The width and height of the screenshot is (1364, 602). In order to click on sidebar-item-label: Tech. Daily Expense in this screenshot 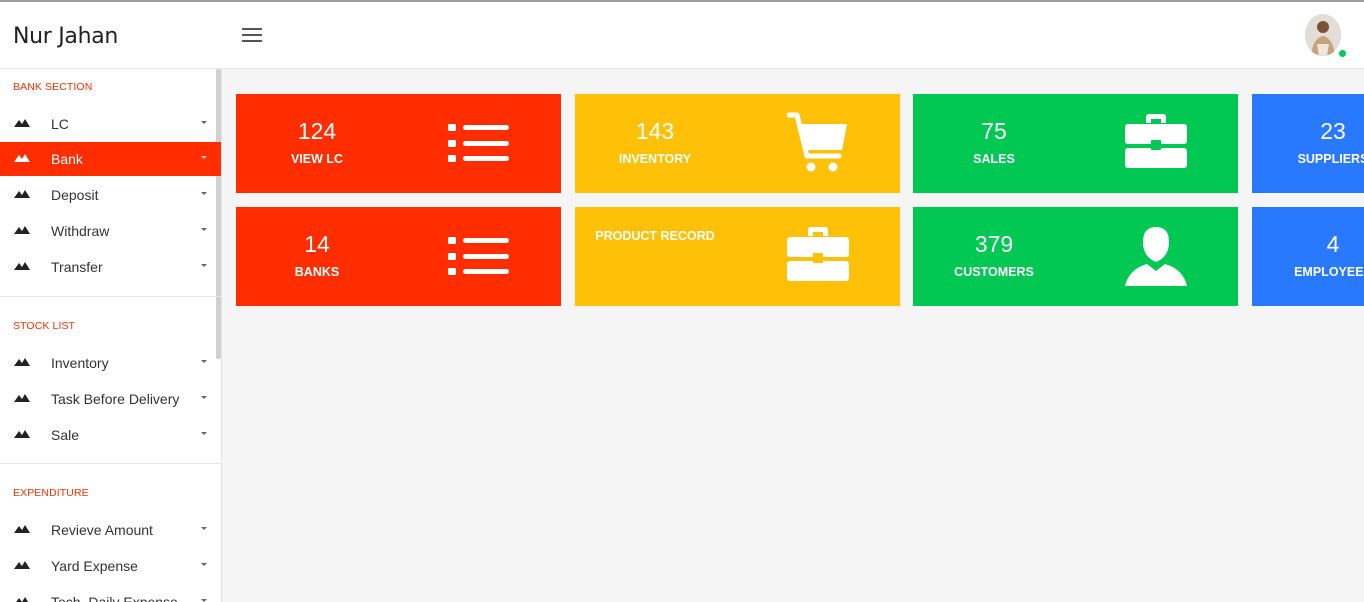, I will do `click(114, 598)`.